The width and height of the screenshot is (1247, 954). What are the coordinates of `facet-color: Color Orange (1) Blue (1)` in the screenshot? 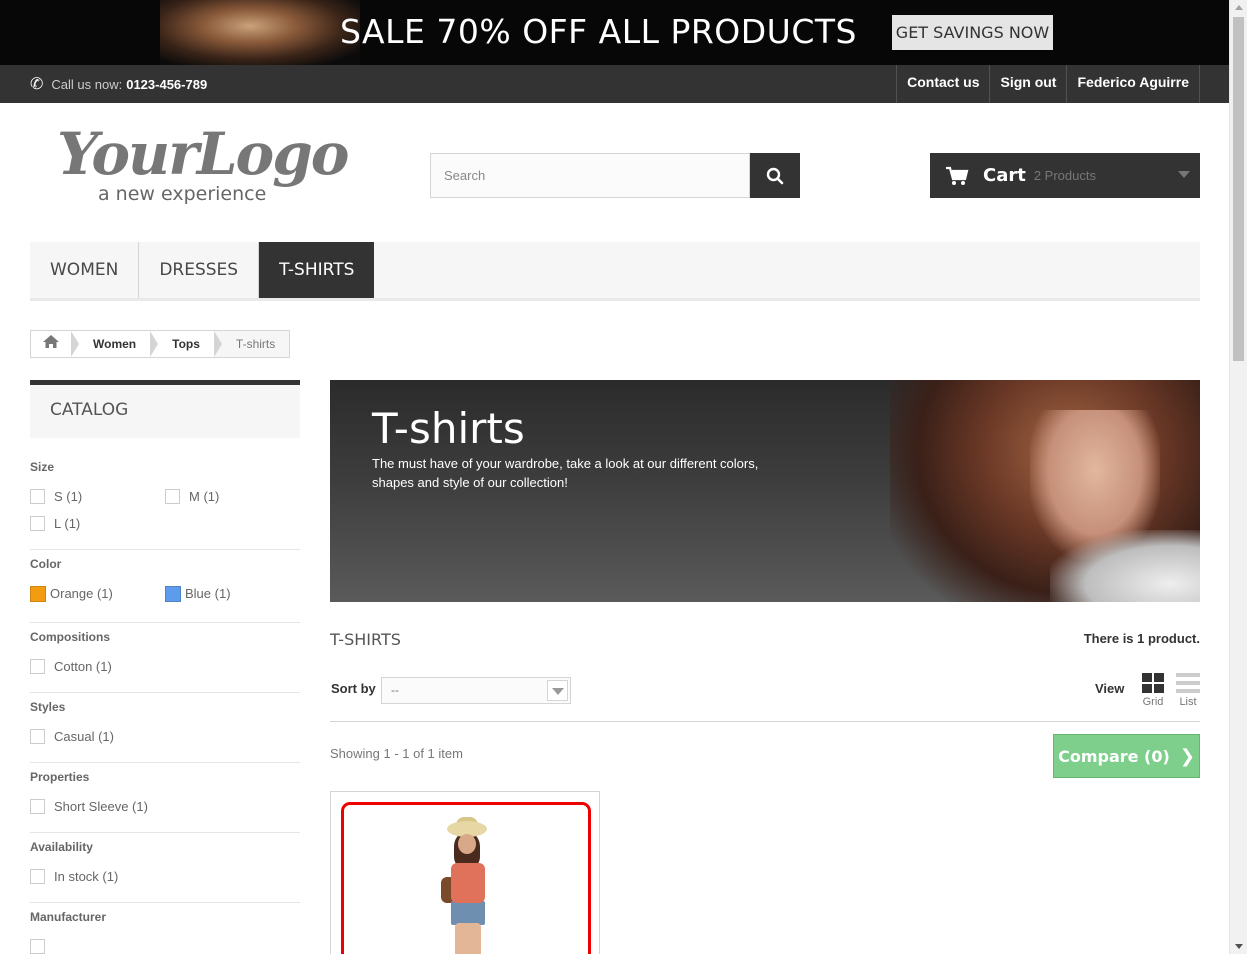 It's located at (165, 582).